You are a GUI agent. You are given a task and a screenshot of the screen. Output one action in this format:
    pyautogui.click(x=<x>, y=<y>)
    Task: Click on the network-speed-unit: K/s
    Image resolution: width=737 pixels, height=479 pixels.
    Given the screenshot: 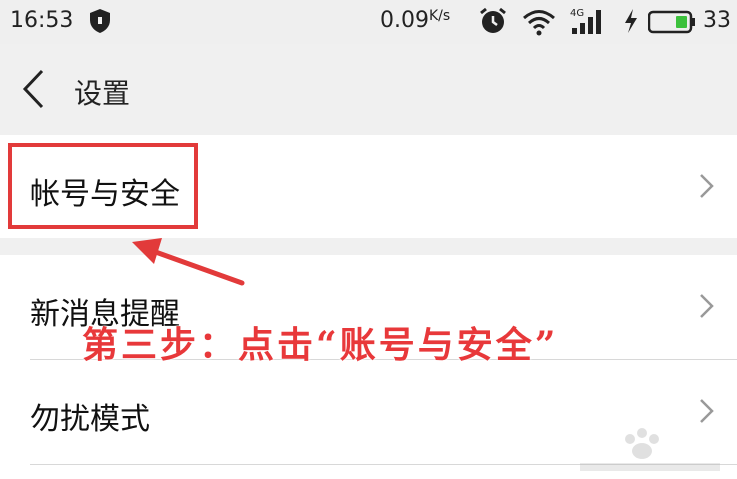 What is the action you would take?
    pyautogui.click(x=439, y=16)
    